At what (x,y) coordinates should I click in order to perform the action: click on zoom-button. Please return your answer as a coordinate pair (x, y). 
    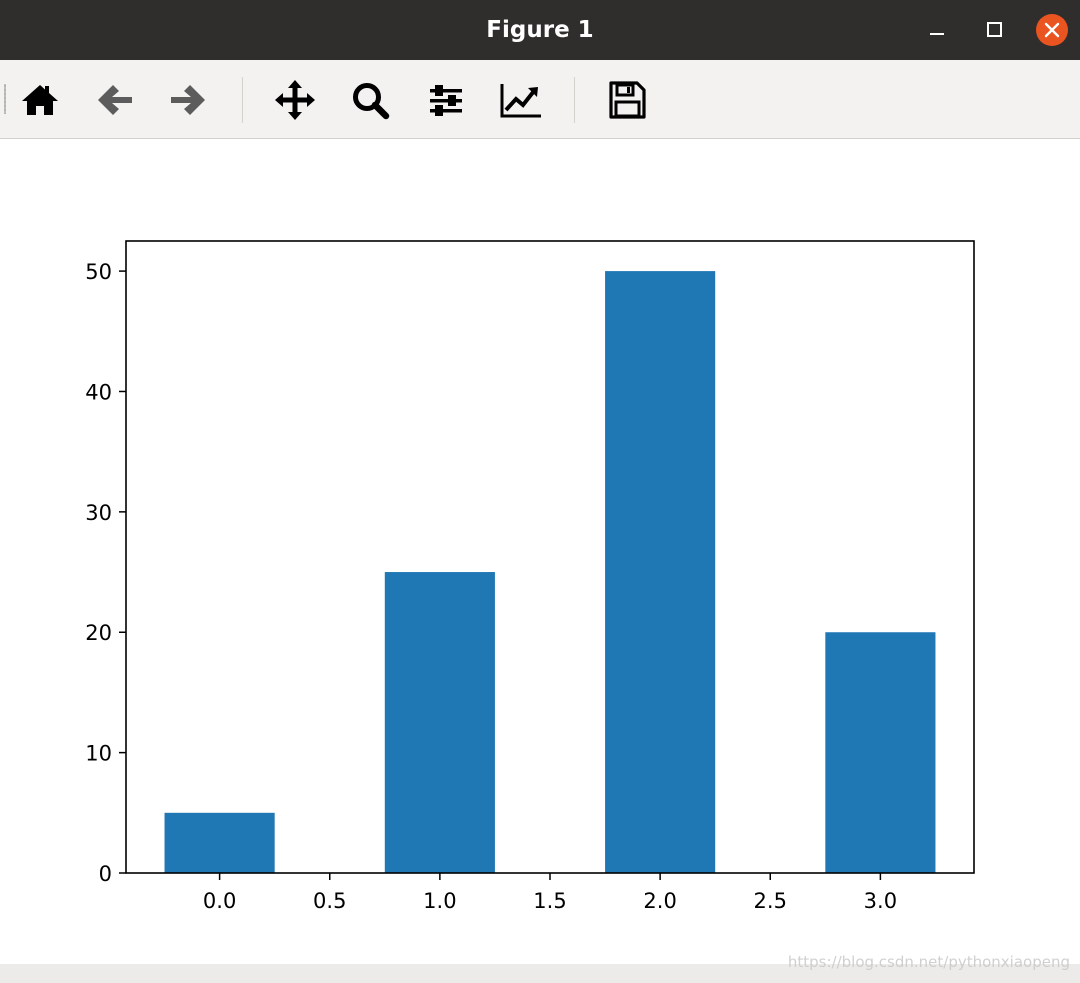
    Looking at the image, I should click on (370, 100).